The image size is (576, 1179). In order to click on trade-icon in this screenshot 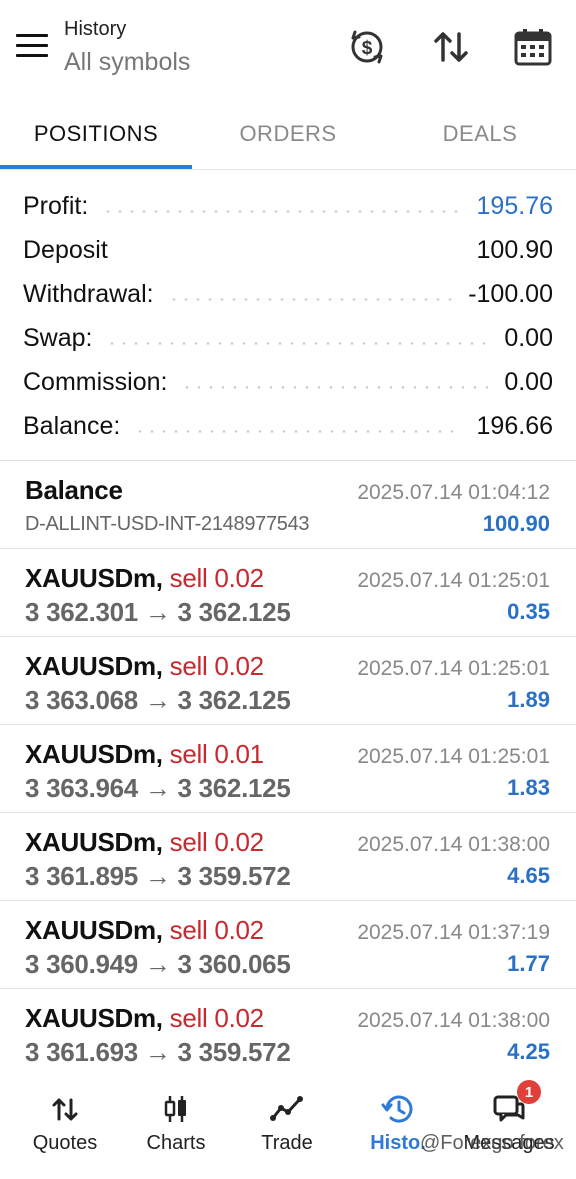, I will do `click(287, 1109)`.